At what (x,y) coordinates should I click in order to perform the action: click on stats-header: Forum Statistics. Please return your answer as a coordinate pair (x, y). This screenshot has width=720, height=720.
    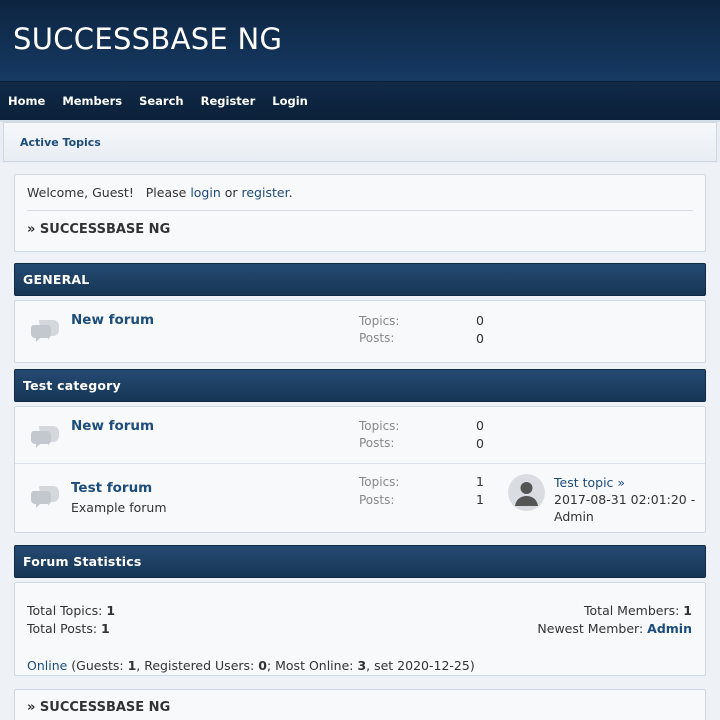
    Looking at the image, I should click on (360, 561).